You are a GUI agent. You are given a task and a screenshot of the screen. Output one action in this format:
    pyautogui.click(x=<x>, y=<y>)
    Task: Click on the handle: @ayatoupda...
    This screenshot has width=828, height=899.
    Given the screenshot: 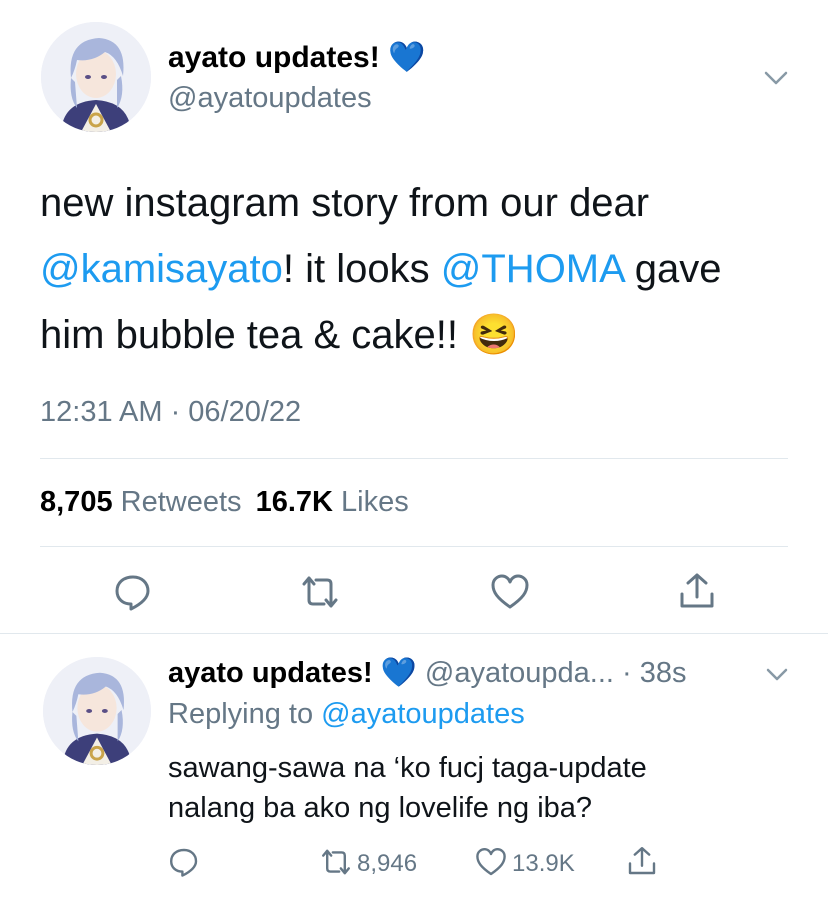 What is the action you would take?
    pyautogui.click(x=519, y=673)
    